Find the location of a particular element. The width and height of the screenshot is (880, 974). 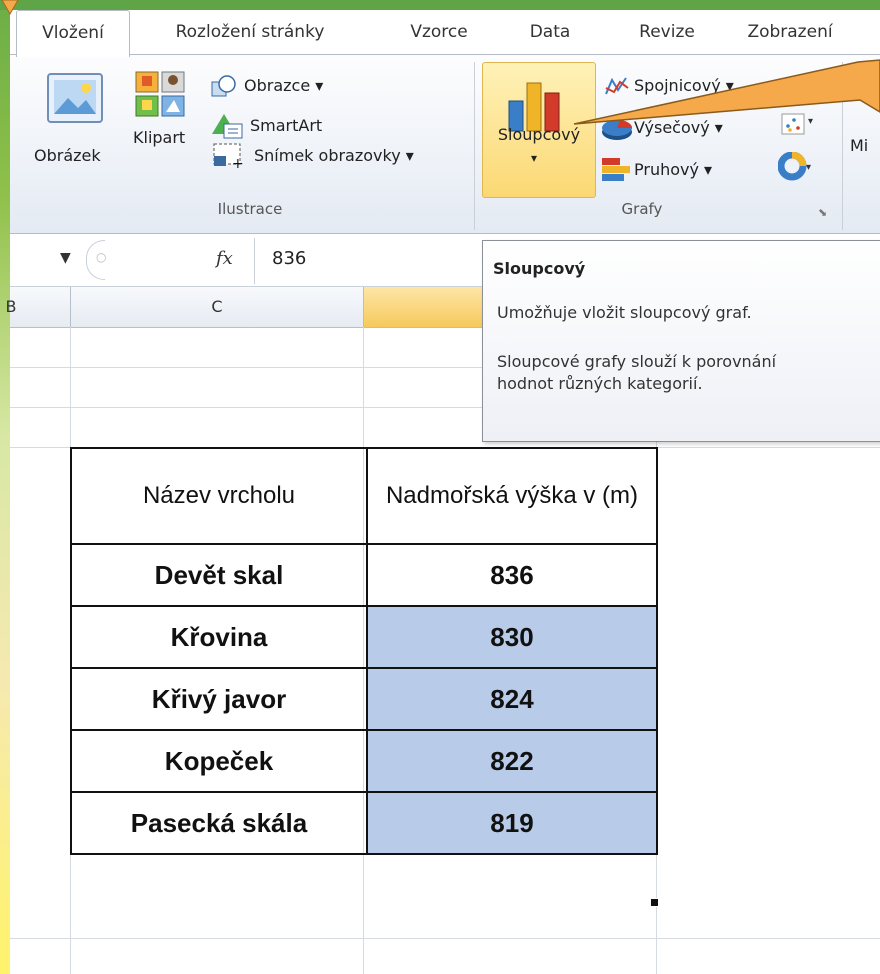

chevron-down-icon: ▾ is located at coordinates (534, 158).